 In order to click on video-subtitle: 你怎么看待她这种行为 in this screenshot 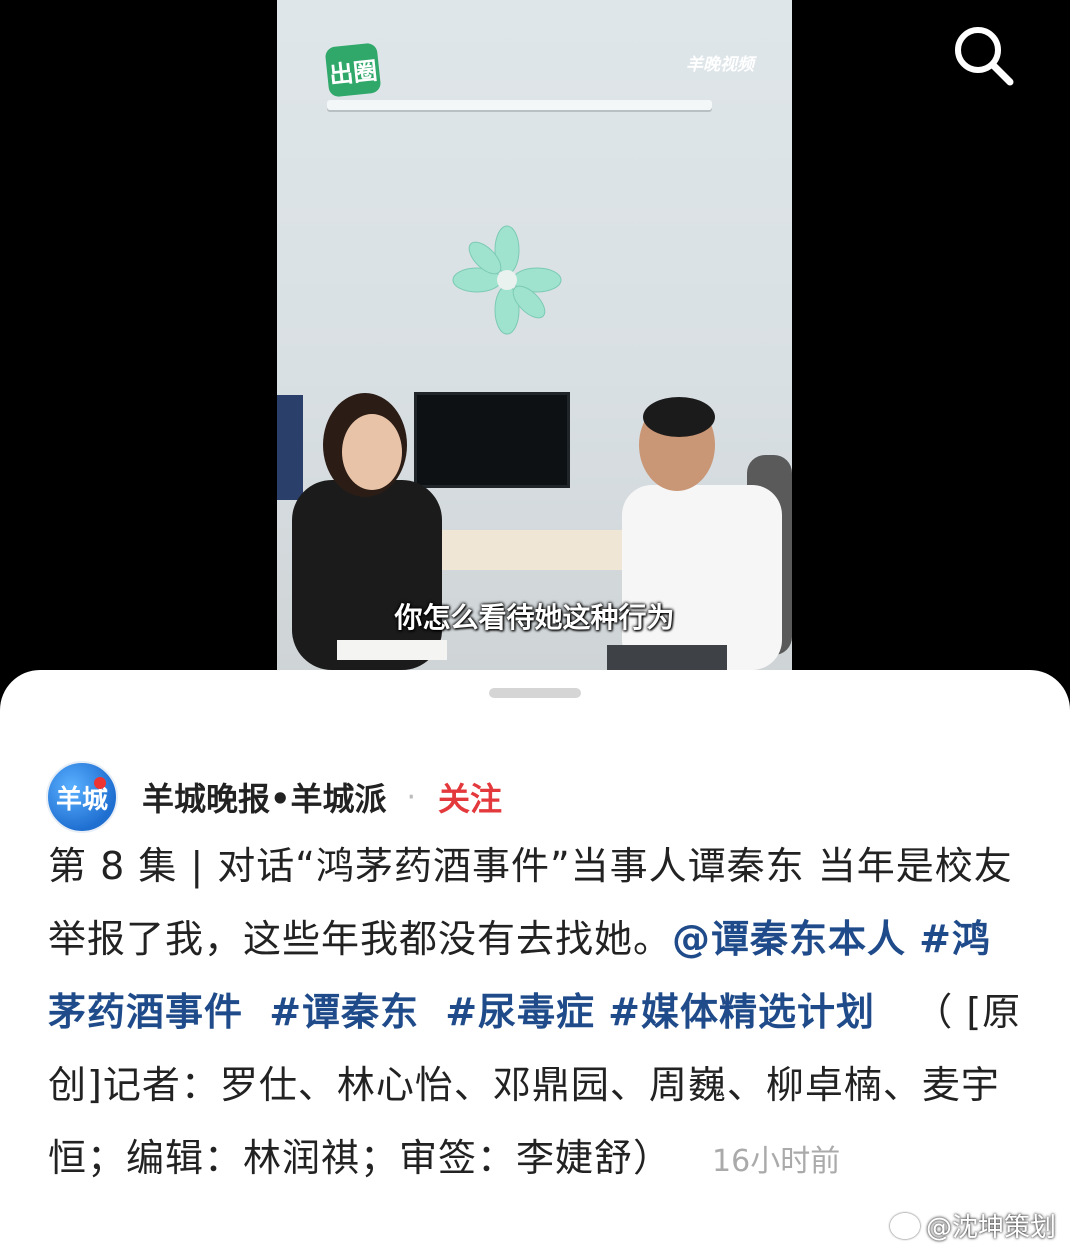, I will do `click(534, 617)`.